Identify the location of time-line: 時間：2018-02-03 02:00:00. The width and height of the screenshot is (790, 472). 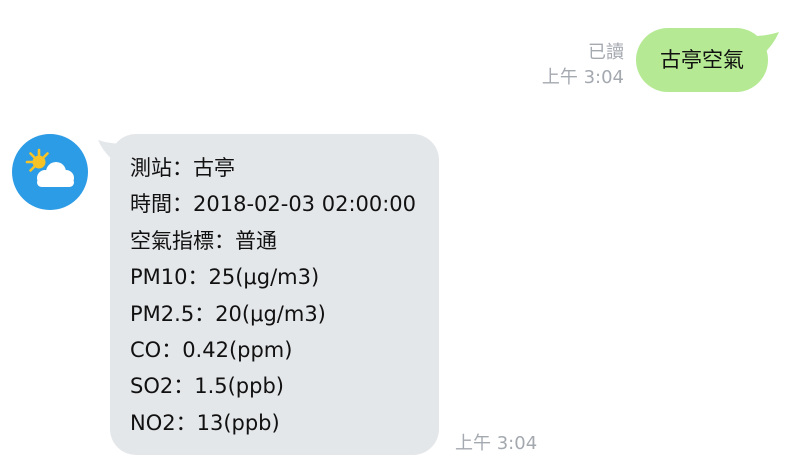
(273, 204).